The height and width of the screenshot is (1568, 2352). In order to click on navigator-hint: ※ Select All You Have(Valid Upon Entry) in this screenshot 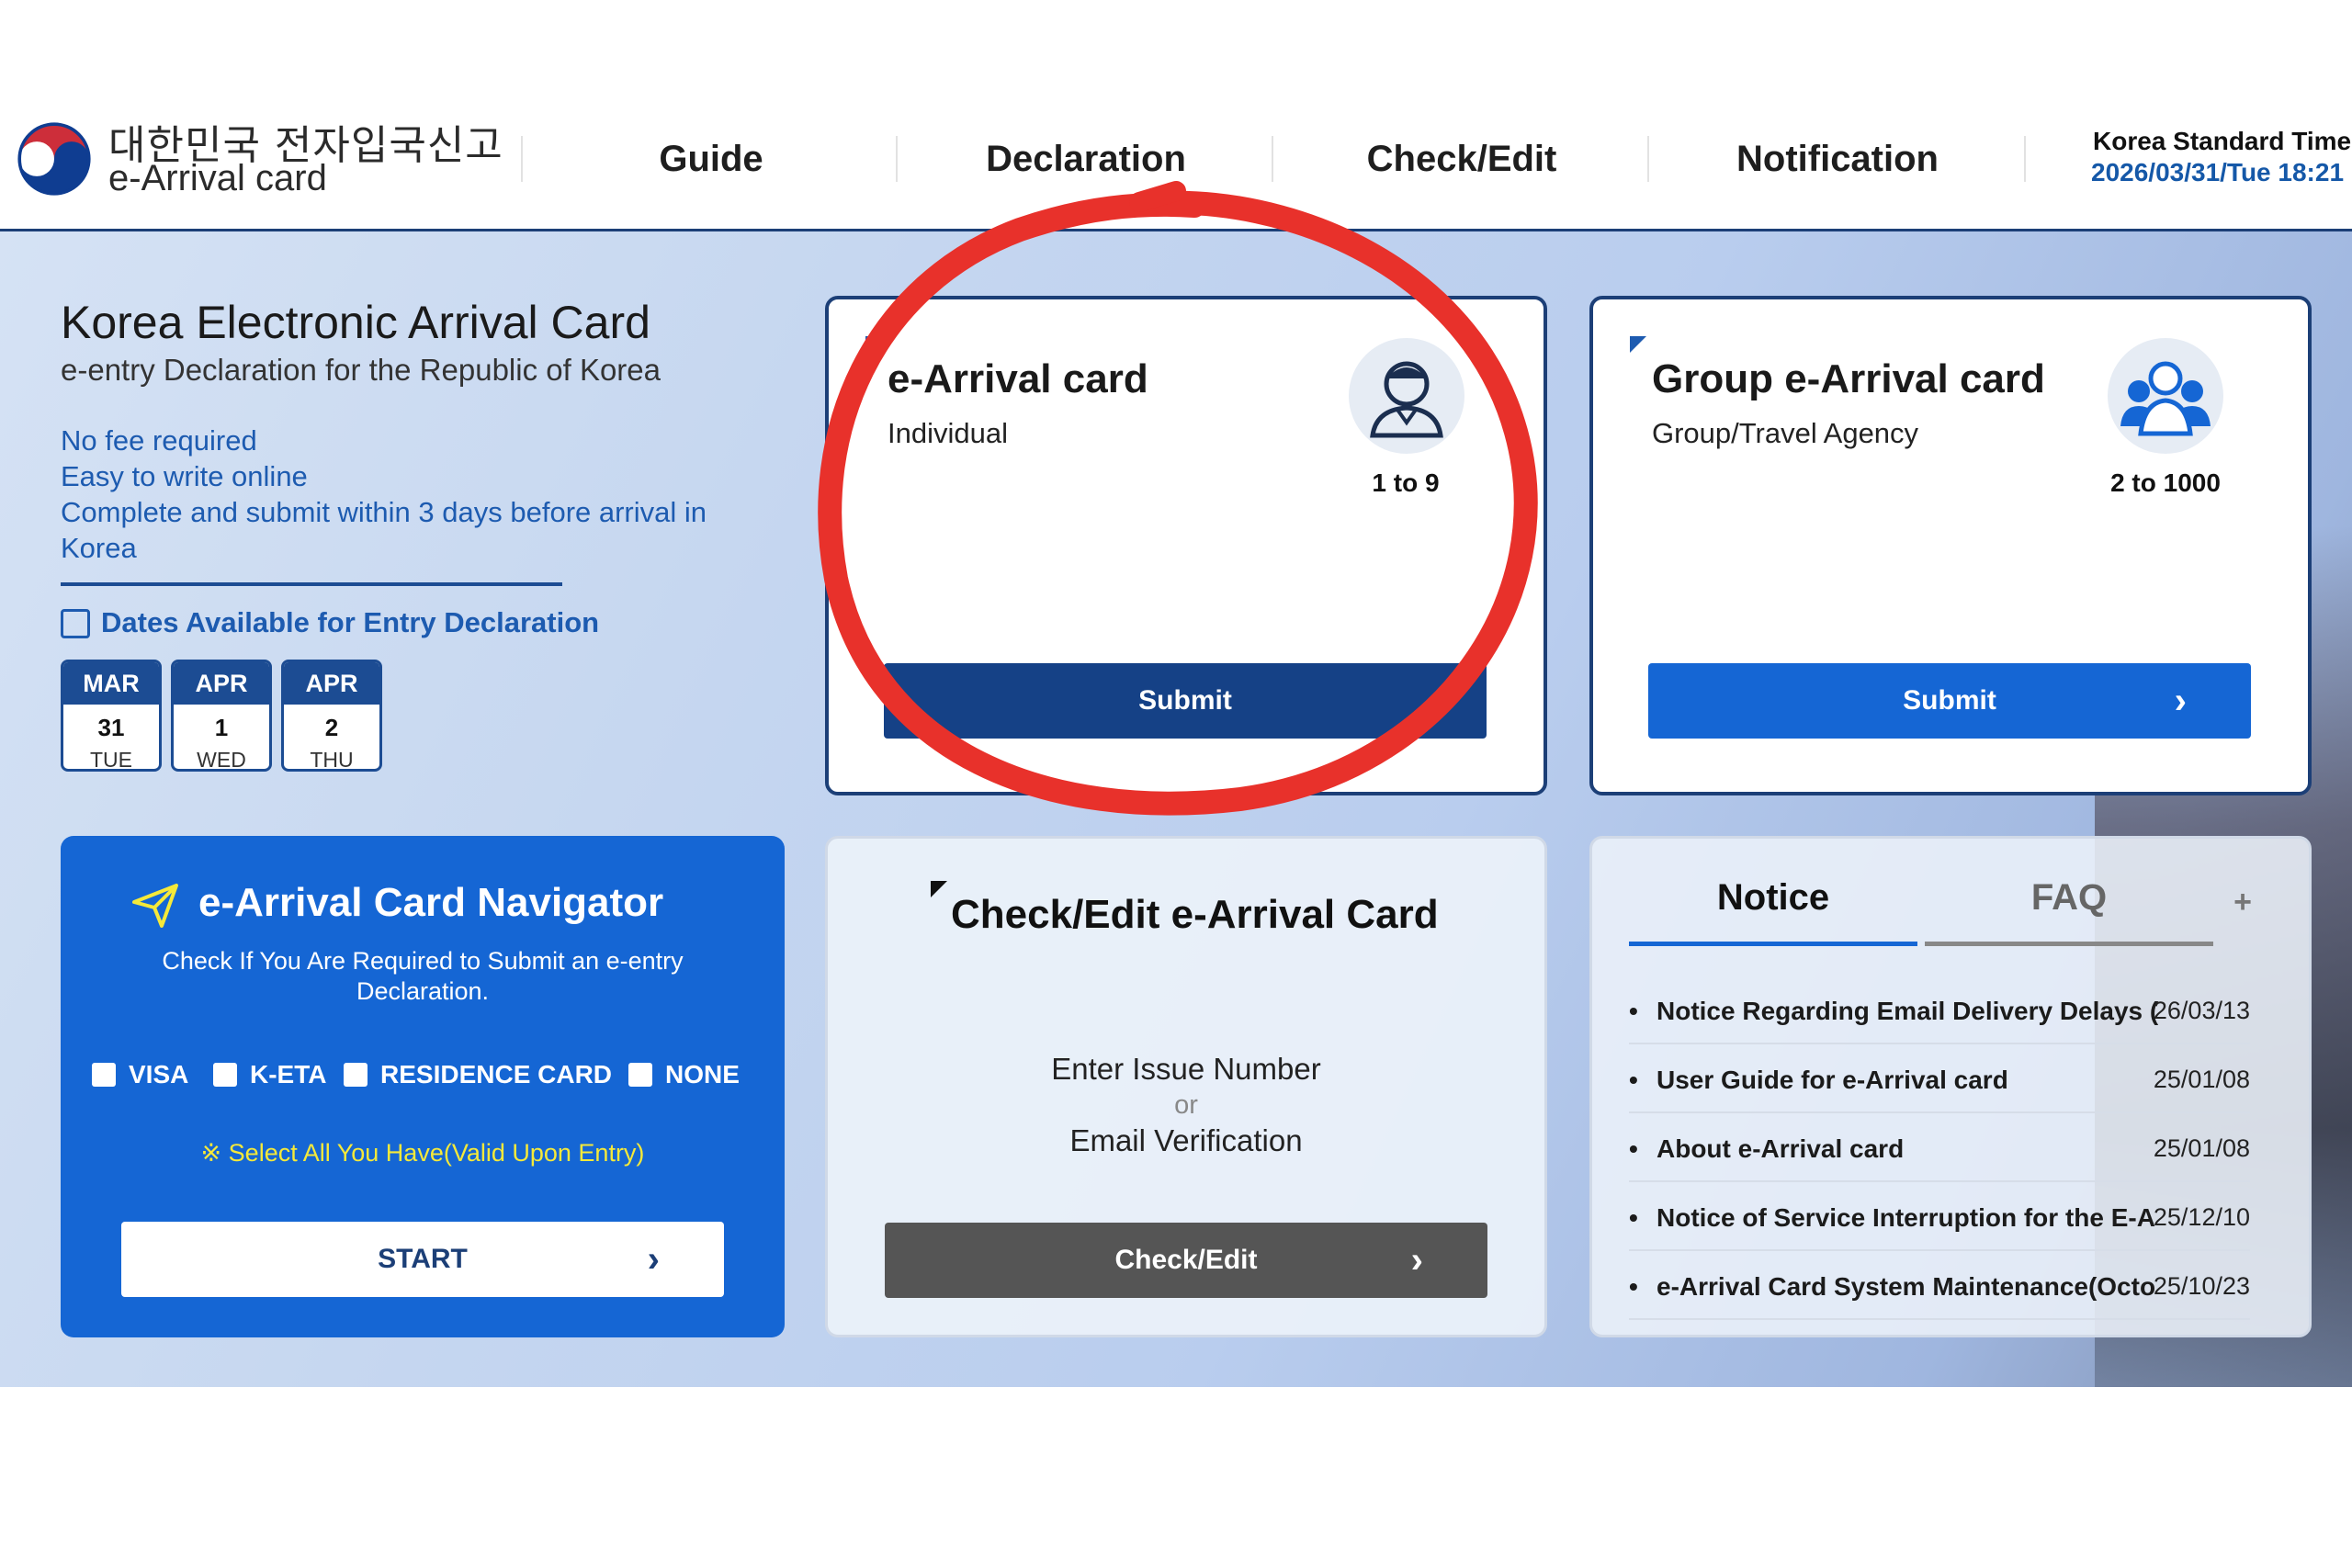, I will do `click(422, 1153)`.